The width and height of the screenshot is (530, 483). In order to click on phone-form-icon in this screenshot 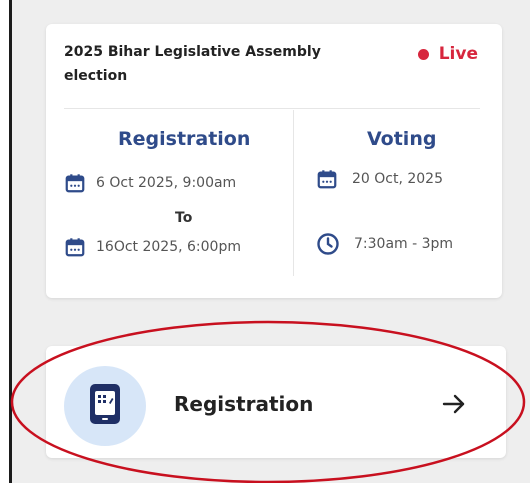, I will do `click(105, 406)`.